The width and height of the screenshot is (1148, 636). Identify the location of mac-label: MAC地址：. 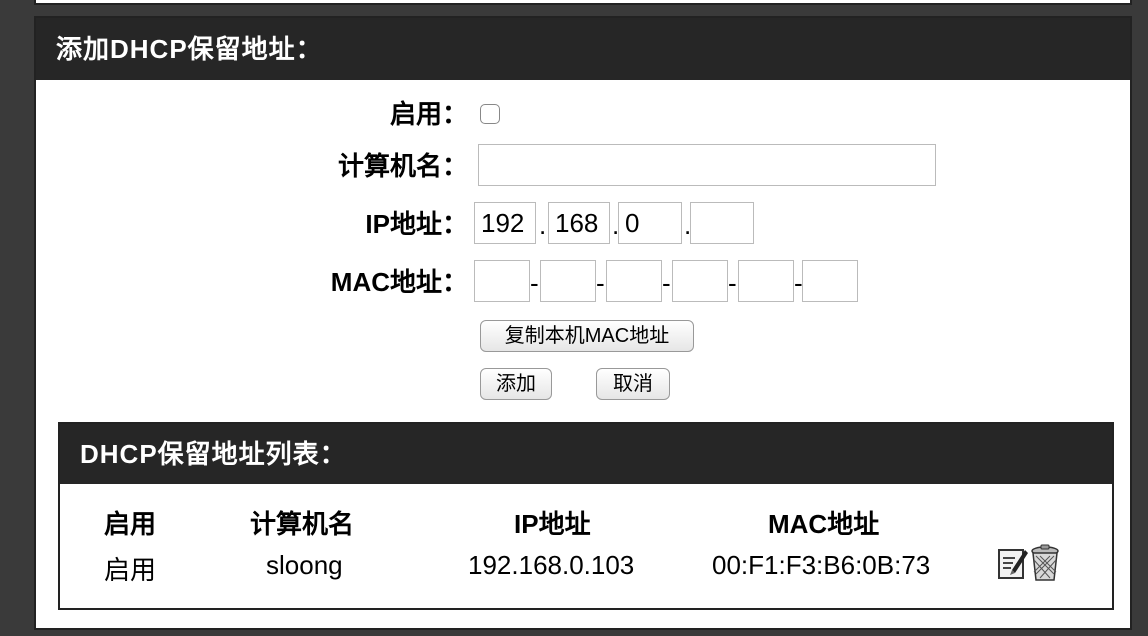
(399, 282).